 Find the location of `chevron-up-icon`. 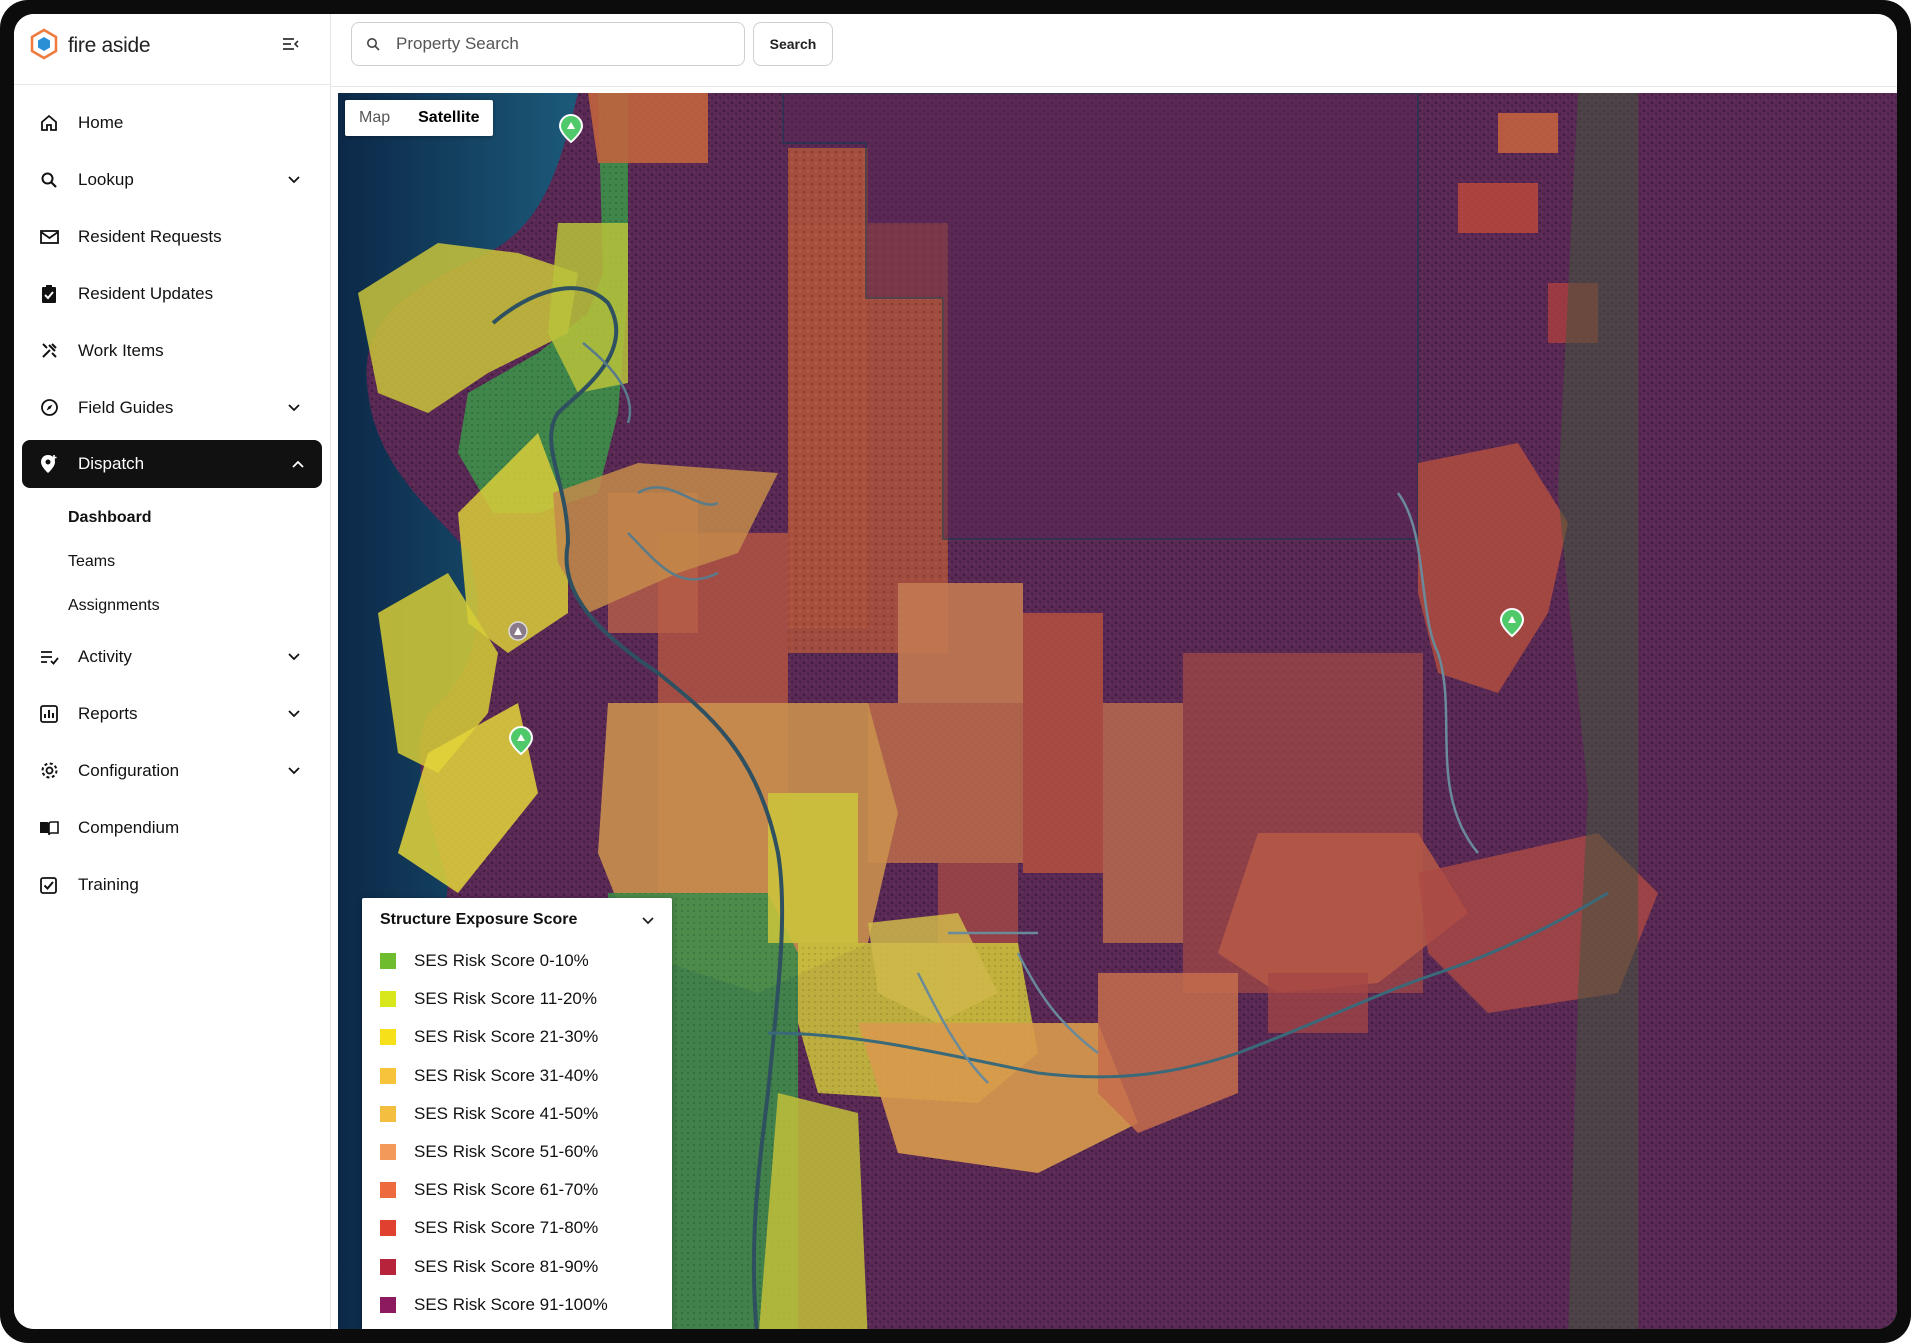

chevron-up-icon is located at coordinates (298, 464).